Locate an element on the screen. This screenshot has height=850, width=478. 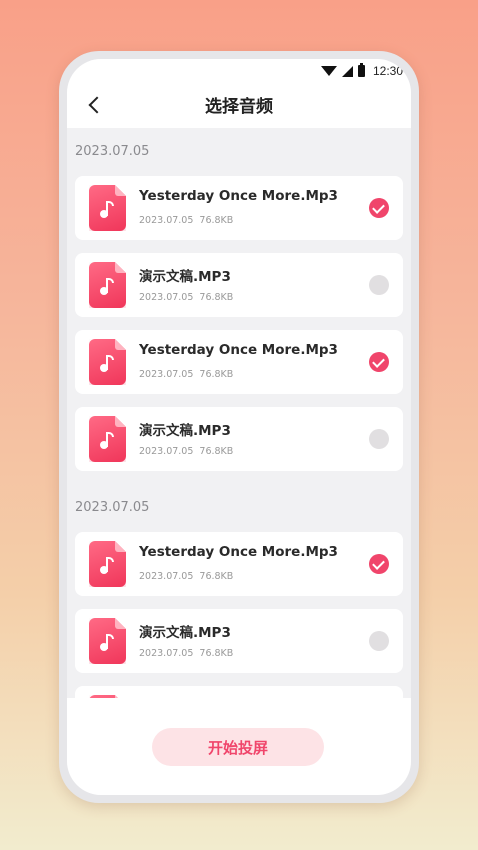
wifi-icon is located at coordinates (328, 71).